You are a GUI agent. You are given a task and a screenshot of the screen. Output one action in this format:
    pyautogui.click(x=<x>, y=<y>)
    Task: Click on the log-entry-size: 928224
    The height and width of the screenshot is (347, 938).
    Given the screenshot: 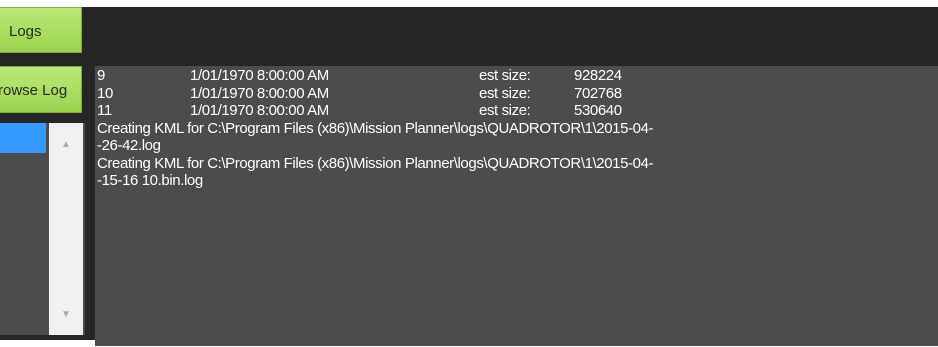 What is the action you would take?
    pyautogui.click(x=598, y=75)
    